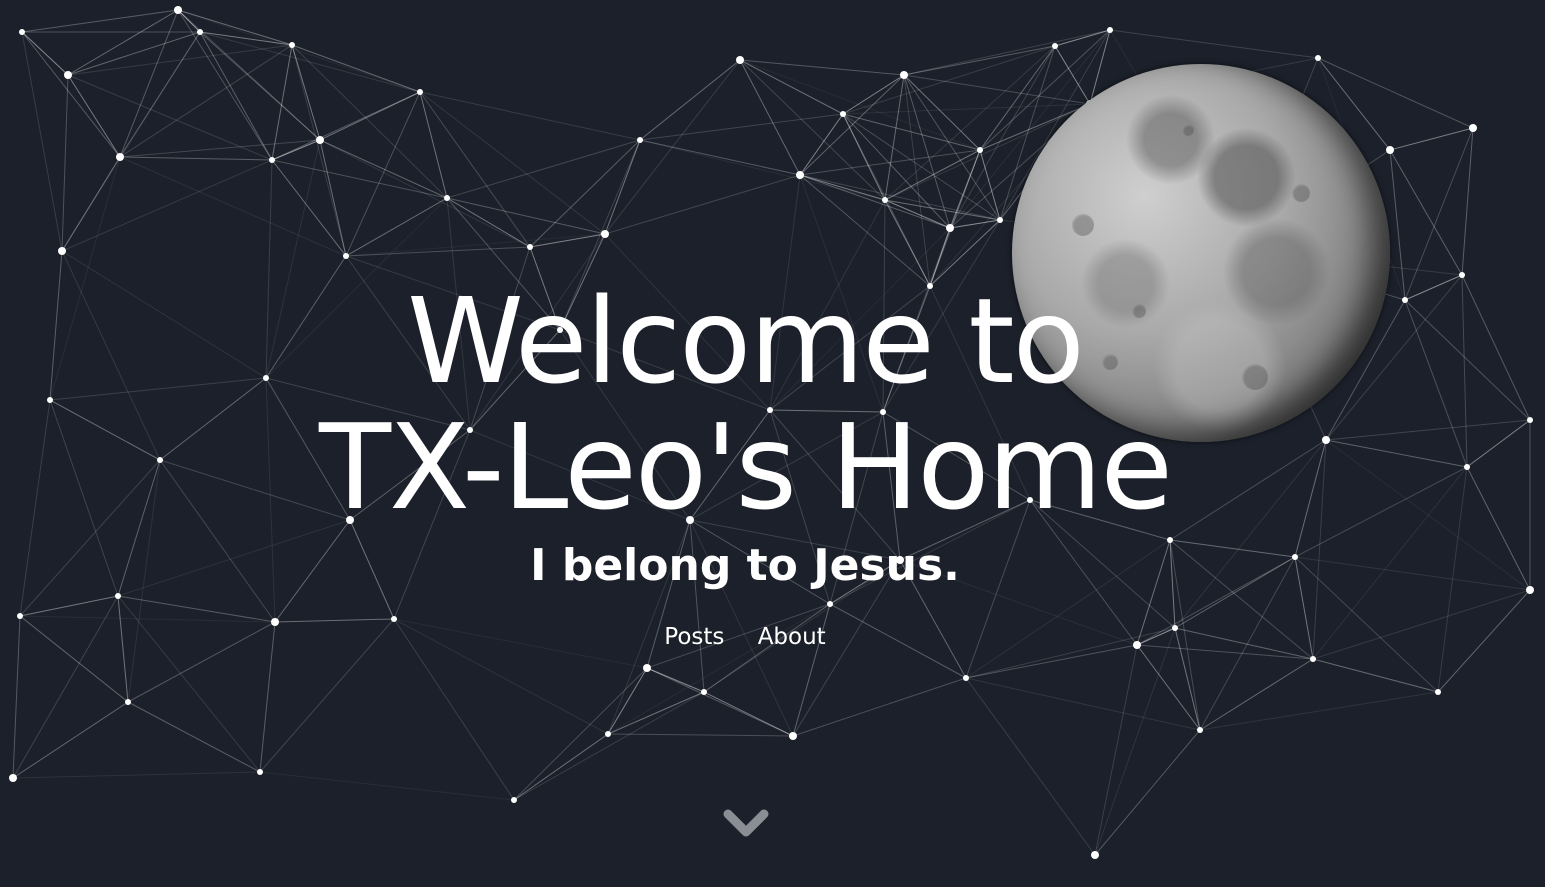 The width and height of the screenshot is (1545, 887). I want to click on main-nav: Posts About, so click(745, 637).